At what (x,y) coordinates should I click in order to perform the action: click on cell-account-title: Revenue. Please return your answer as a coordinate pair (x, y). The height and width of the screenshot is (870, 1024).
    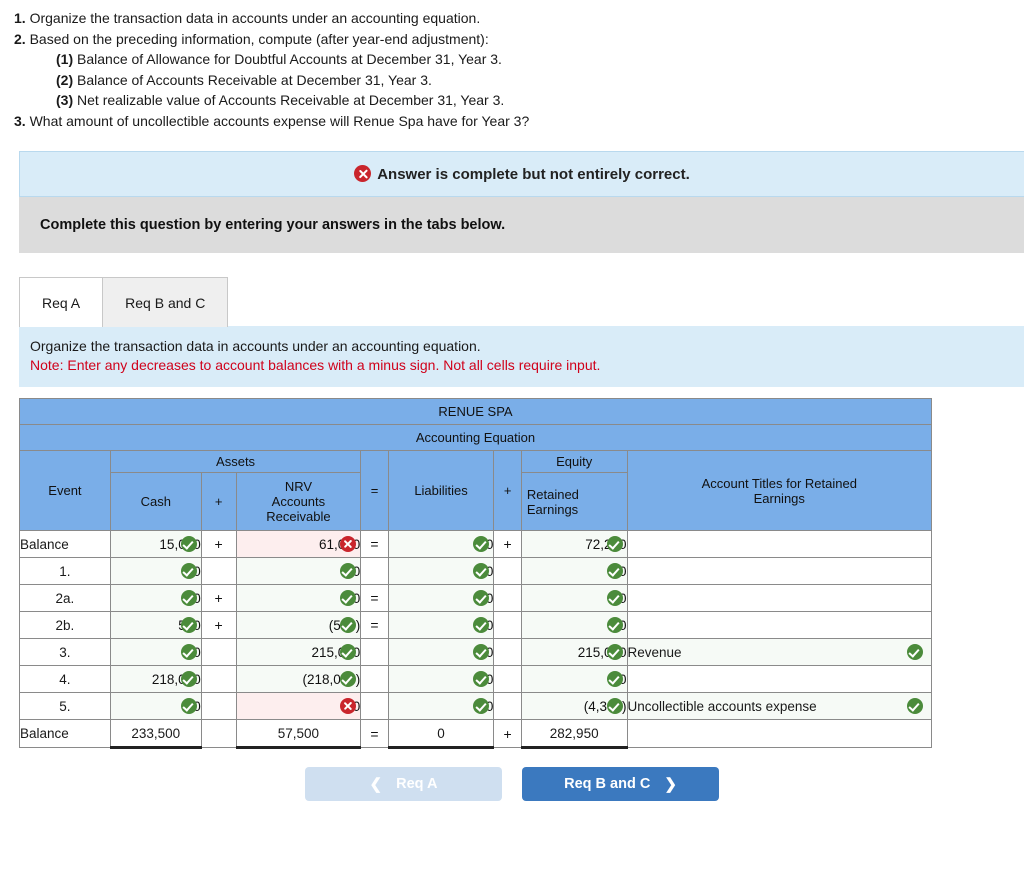
    Looking at the image, I should click on (779, 652).